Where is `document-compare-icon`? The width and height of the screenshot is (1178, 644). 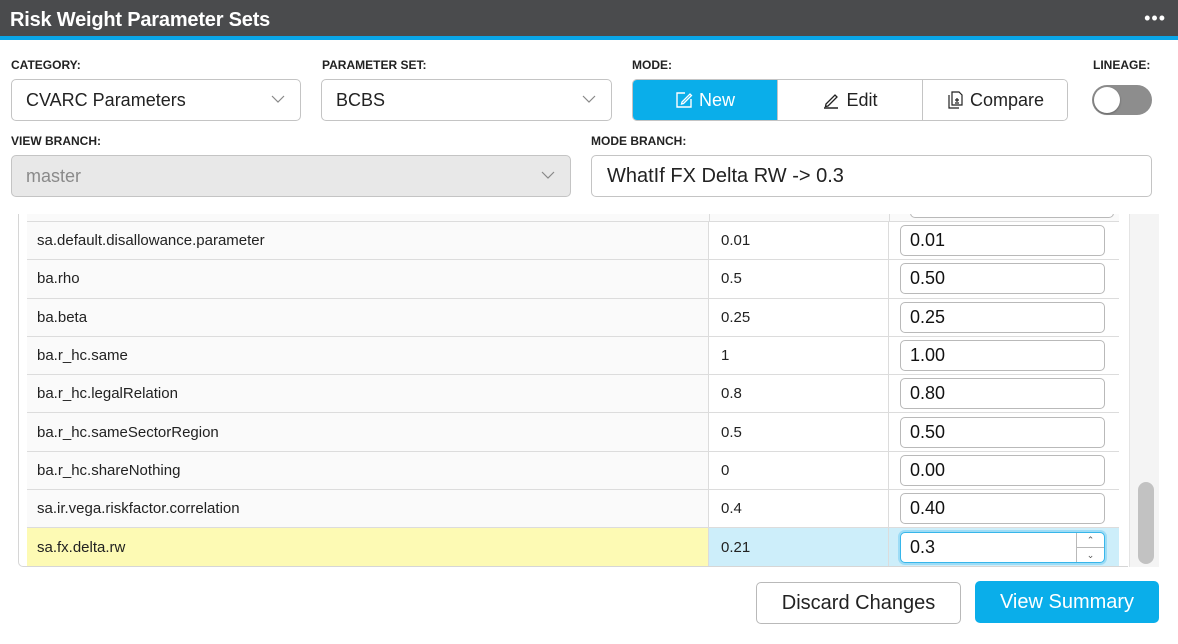 document-compare-icon is located at coordinates (955, 100).